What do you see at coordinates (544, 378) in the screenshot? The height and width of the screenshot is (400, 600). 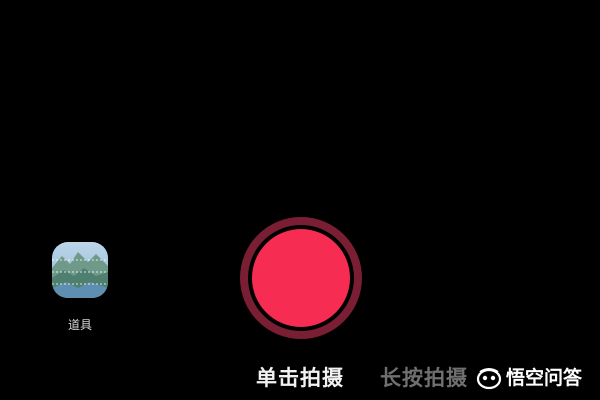 I see `watermark-text: 悟空问答` at bounding box center [544, 378].